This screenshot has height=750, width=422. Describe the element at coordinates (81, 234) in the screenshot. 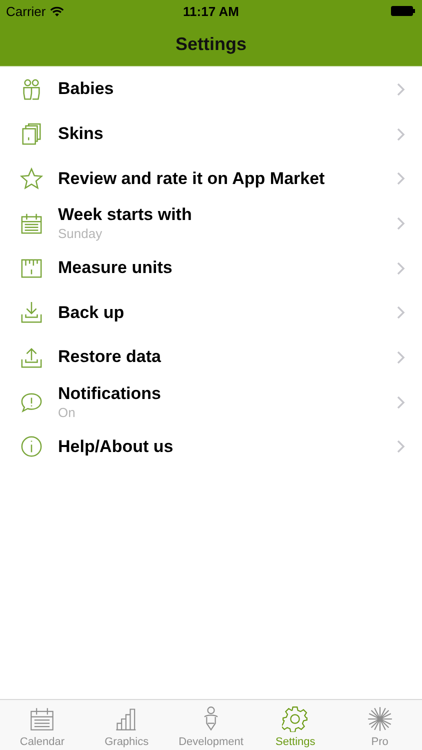

I see `item-value: Sunday` at that location.